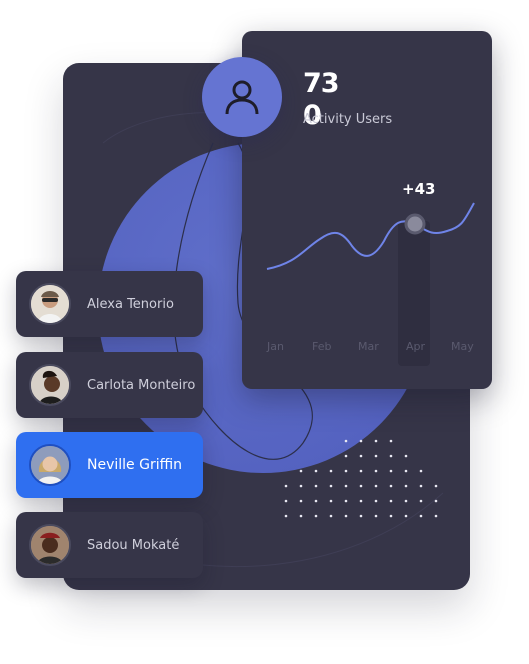 The height and width of the screenshot is (664, 529). Describe the element at coordinates (135, 465) in the screenshot. I see `user-name: Neville Griffin` at that location.